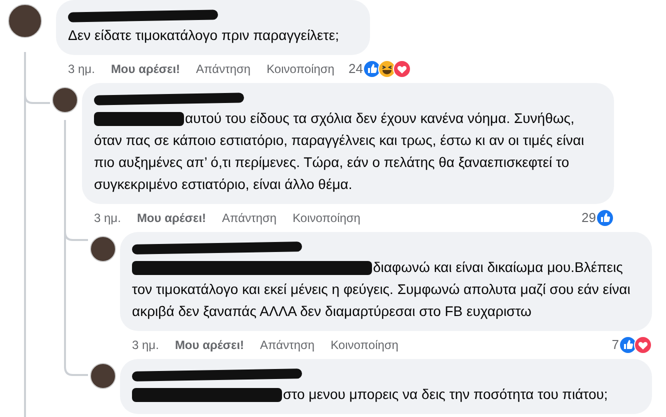  What do you see at coordinates (589, 218) in the screenshot?
I see `reaction-count: 29` at bounding box center [589, 218].